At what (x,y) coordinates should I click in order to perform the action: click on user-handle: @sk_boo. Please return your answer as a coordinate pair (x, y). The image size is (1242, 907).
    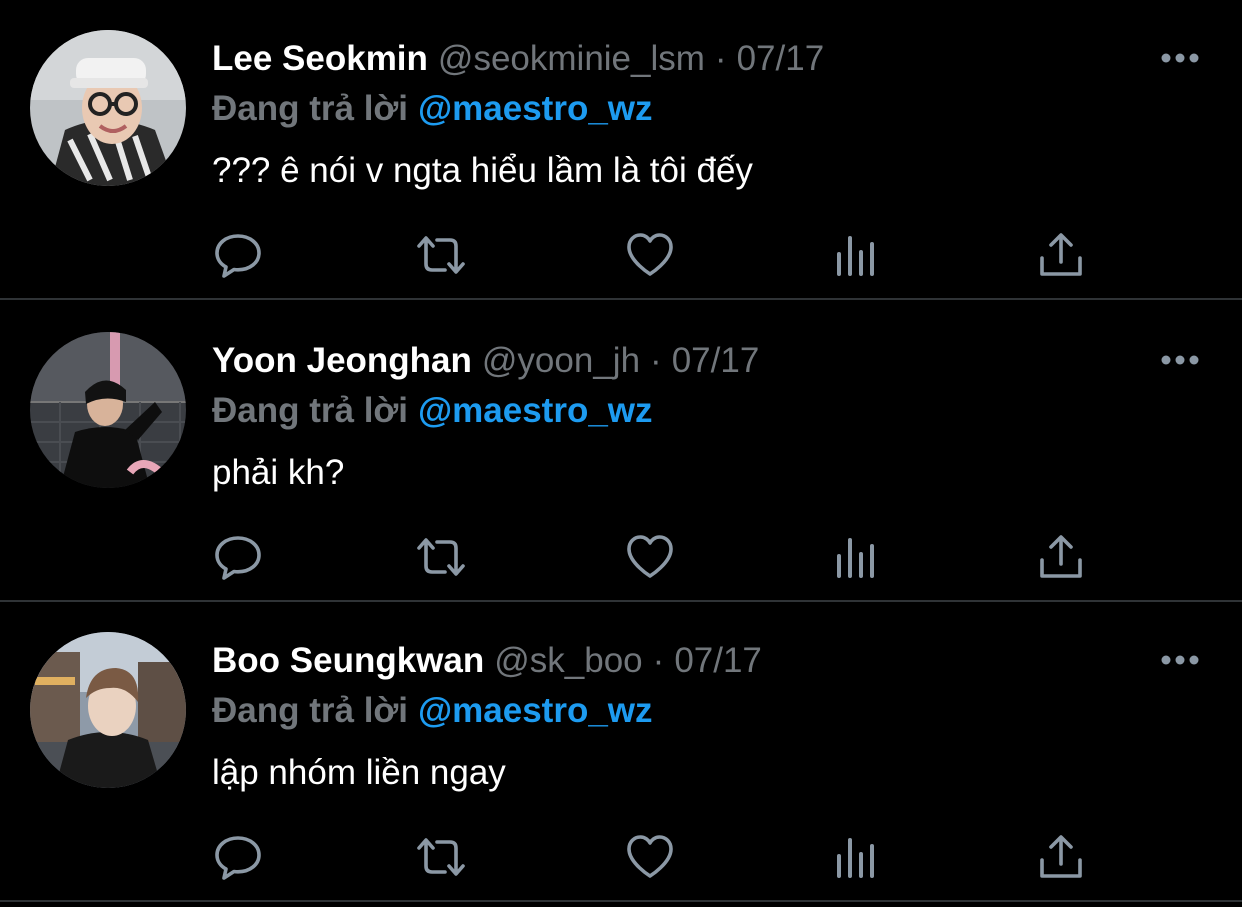
    Looking at the image, I should click on (568, 660).